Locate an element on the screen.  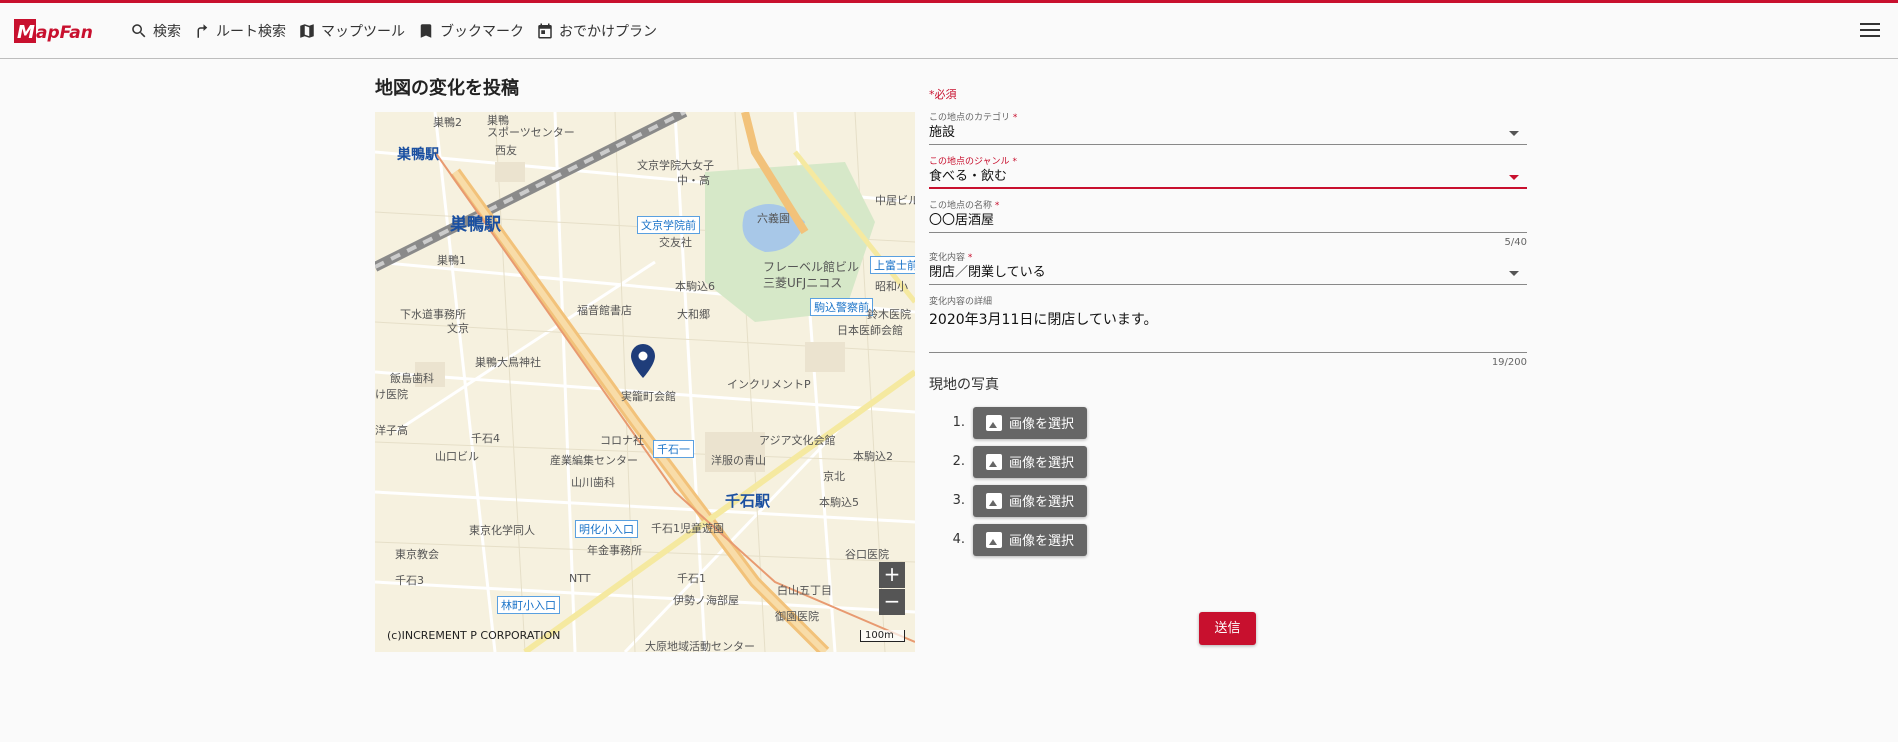
photo-number: 3. is located at coordinates (958, 500).